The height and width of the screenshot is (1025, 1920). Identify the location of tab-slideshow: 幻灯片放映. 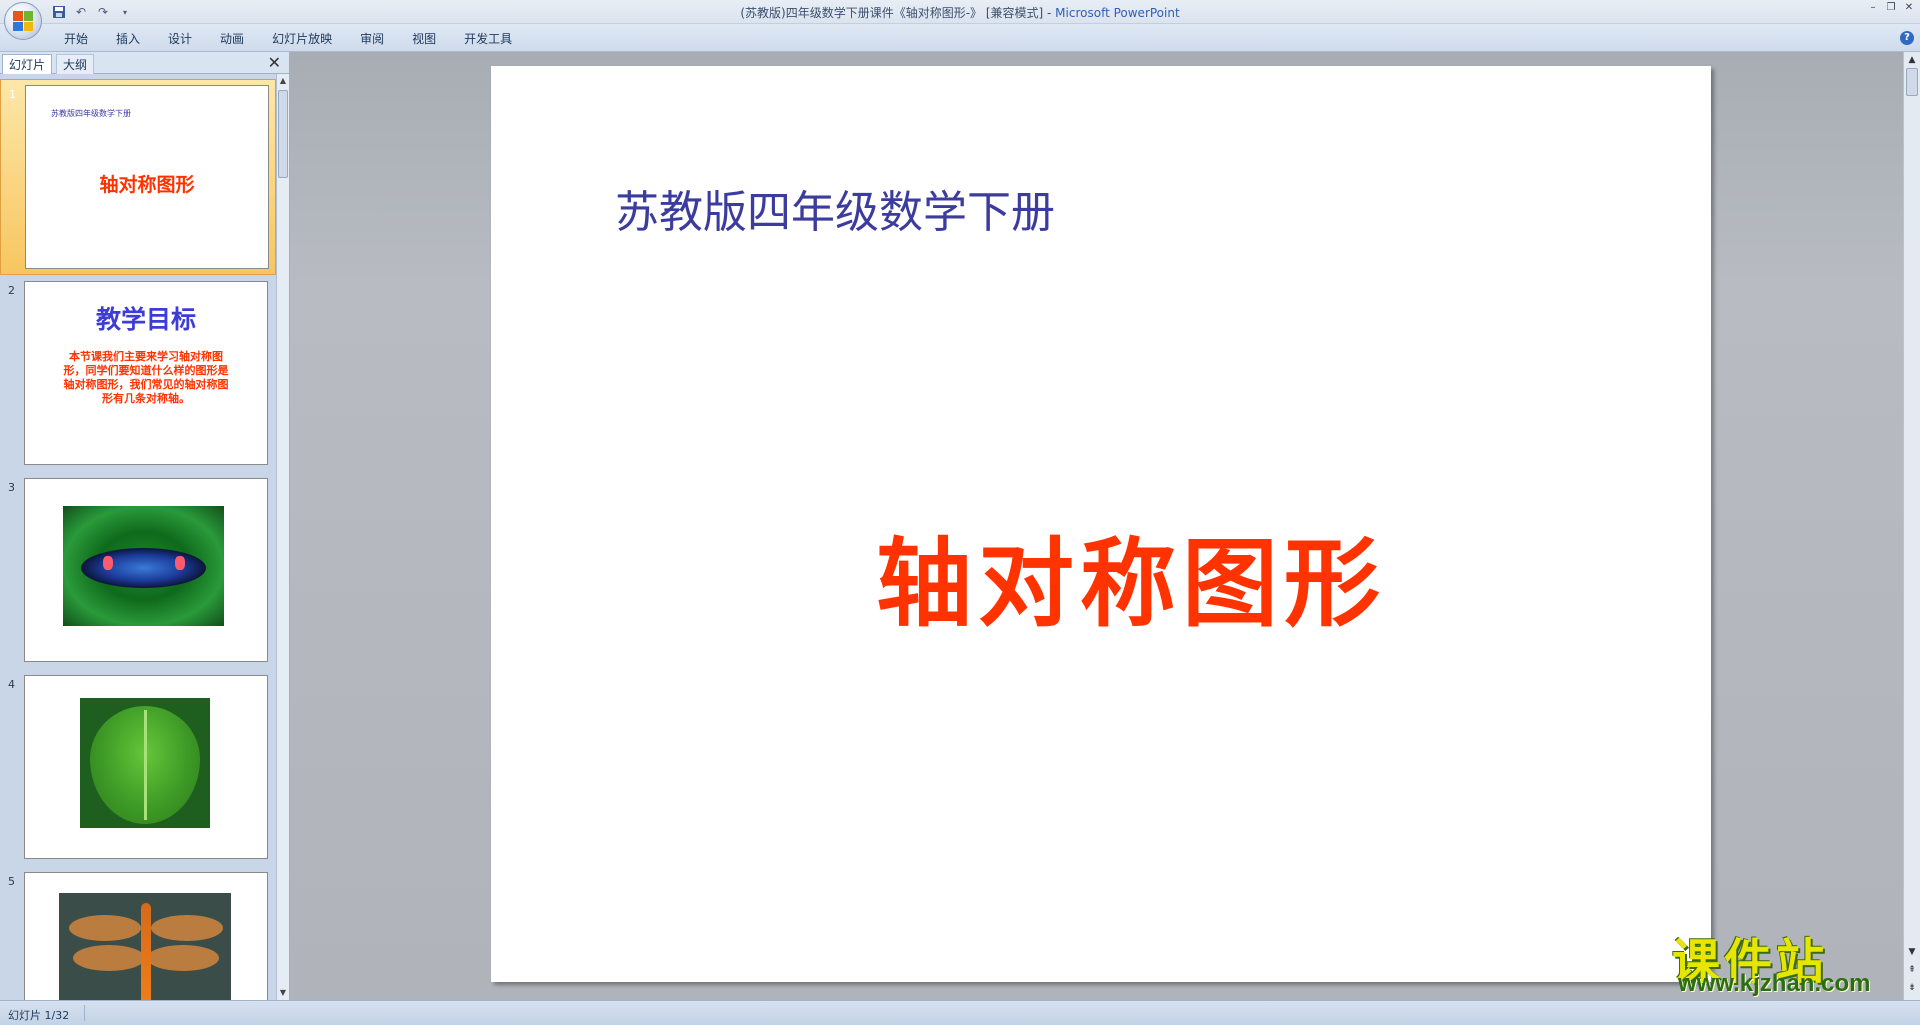
(302, 39).